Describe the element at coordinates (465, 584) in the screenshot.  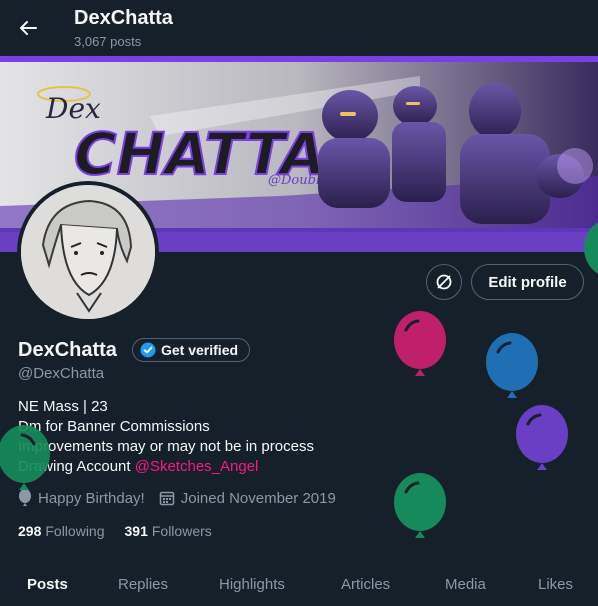
I see `tab-media: Media` at that location.